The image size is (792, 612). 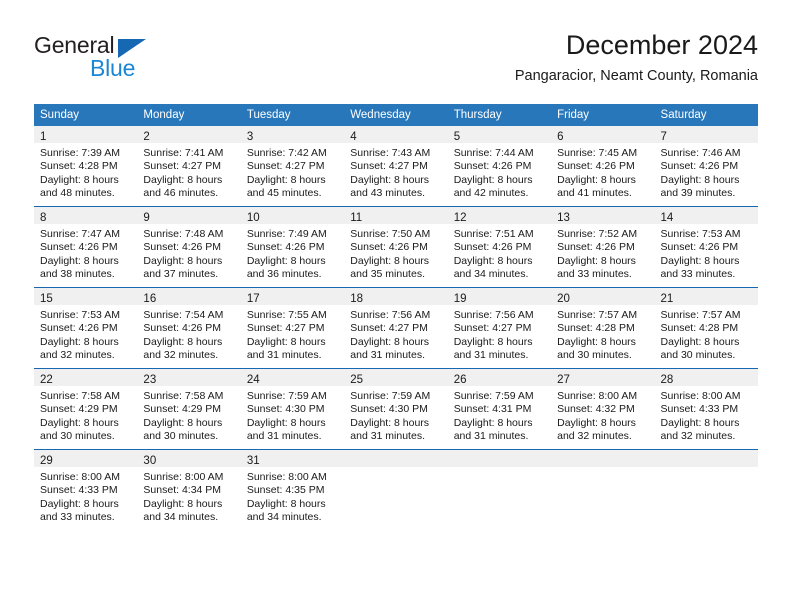 I want to click on day-number: 4, so click(x=353, y=137).